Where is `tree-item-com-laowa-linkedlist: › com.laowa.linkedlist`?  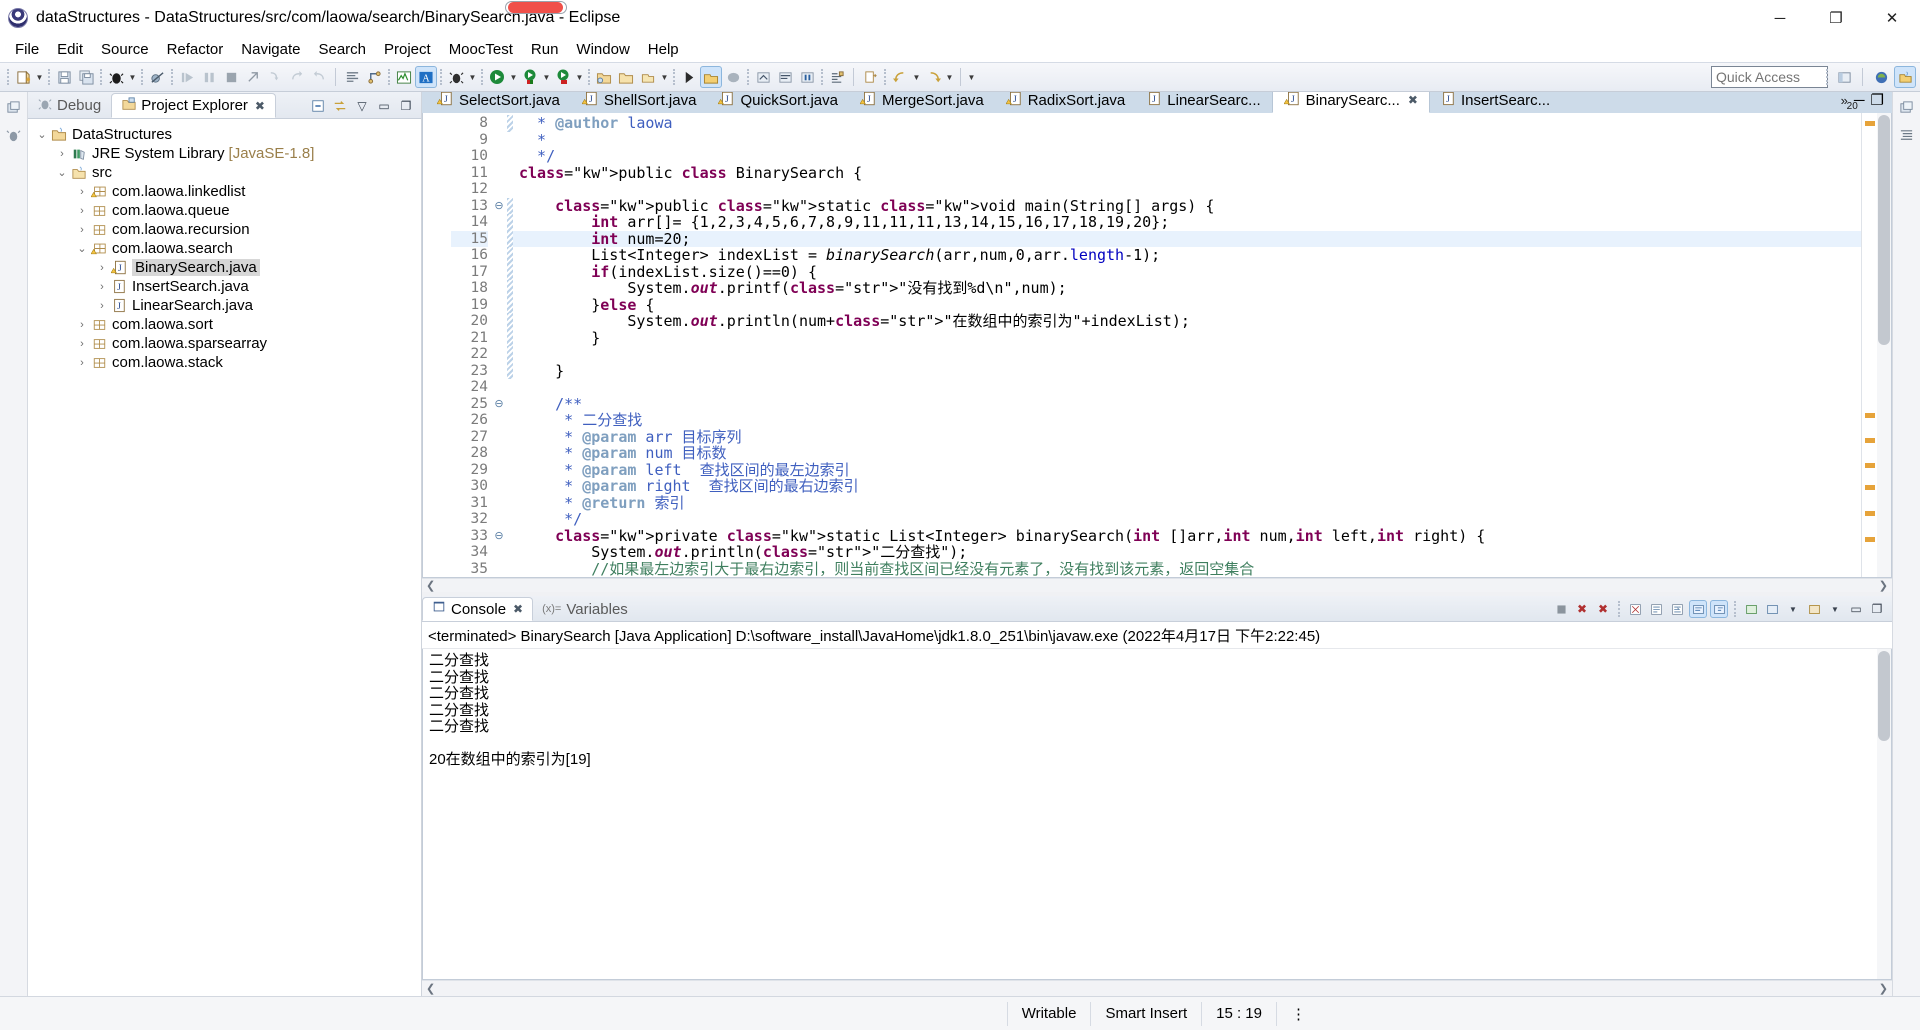 tree-item-com-laowa-linkedlist: › com.laowa.linkedlist is located at coordinates (227, 191).